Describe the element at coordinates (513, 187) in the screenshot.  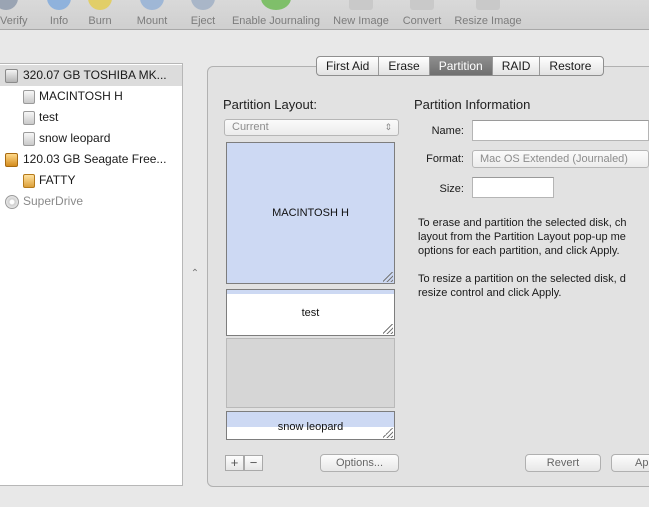
I see `size-input` at that location.